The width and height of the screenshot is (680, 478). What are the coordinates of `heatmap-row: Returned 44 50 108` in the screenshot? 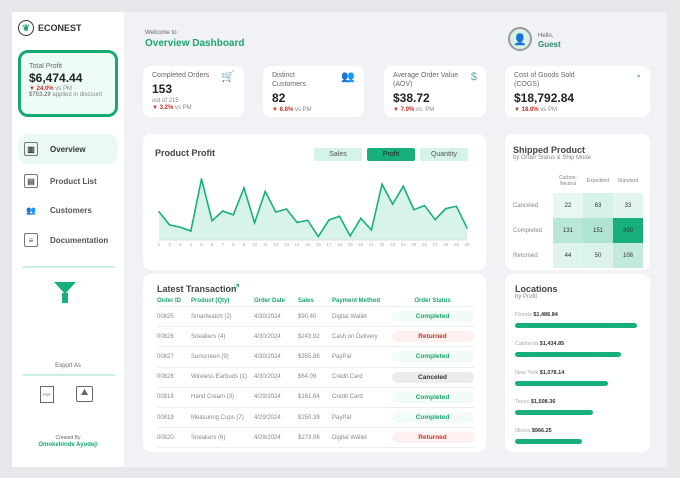 It's located at (578, 255).